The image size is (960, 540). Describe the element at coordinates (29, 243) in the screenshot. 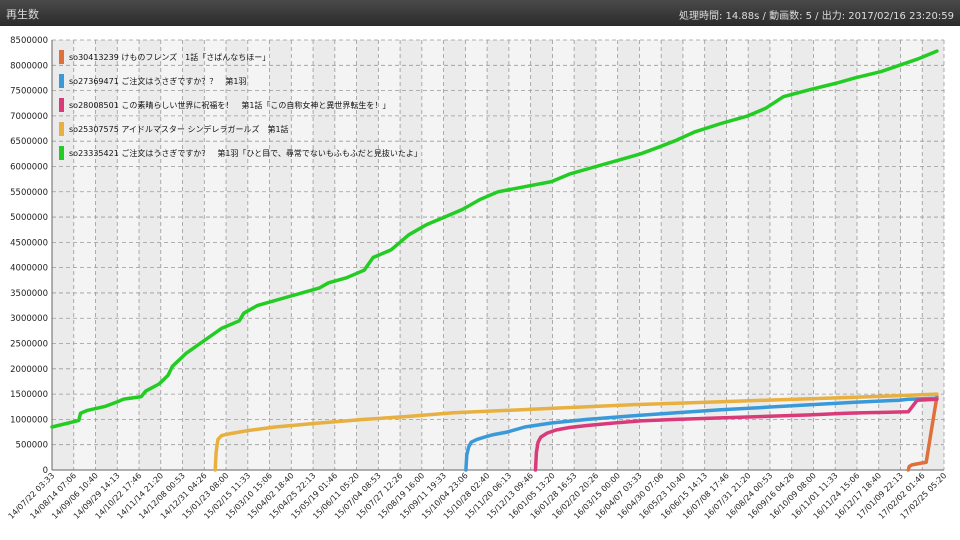

I see `y-tick-label: 4500000` at that location.